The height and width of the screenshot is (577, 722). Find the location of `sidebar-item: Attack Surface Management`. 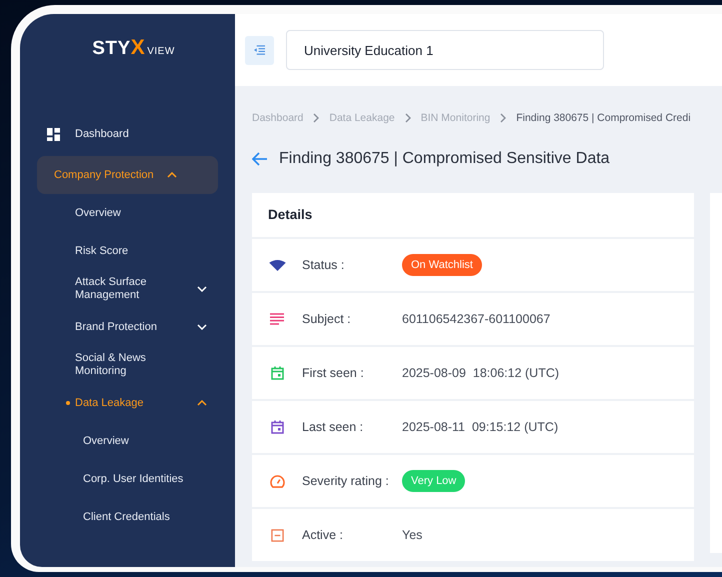

sidebar-item: Attack Surface Management is located at coordinates (127, 289).